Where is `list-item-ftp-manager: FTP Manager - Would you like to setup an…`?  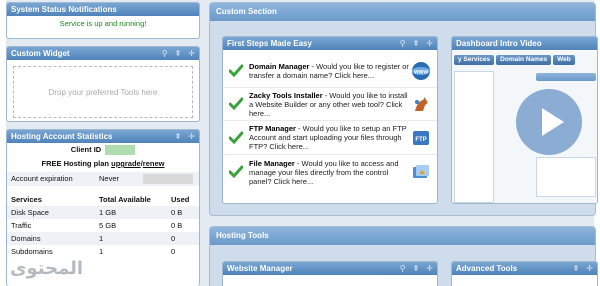 list-item-ftp-manager: FTP Manager - Would you like to setup an… is located at coordinates (330, 138).